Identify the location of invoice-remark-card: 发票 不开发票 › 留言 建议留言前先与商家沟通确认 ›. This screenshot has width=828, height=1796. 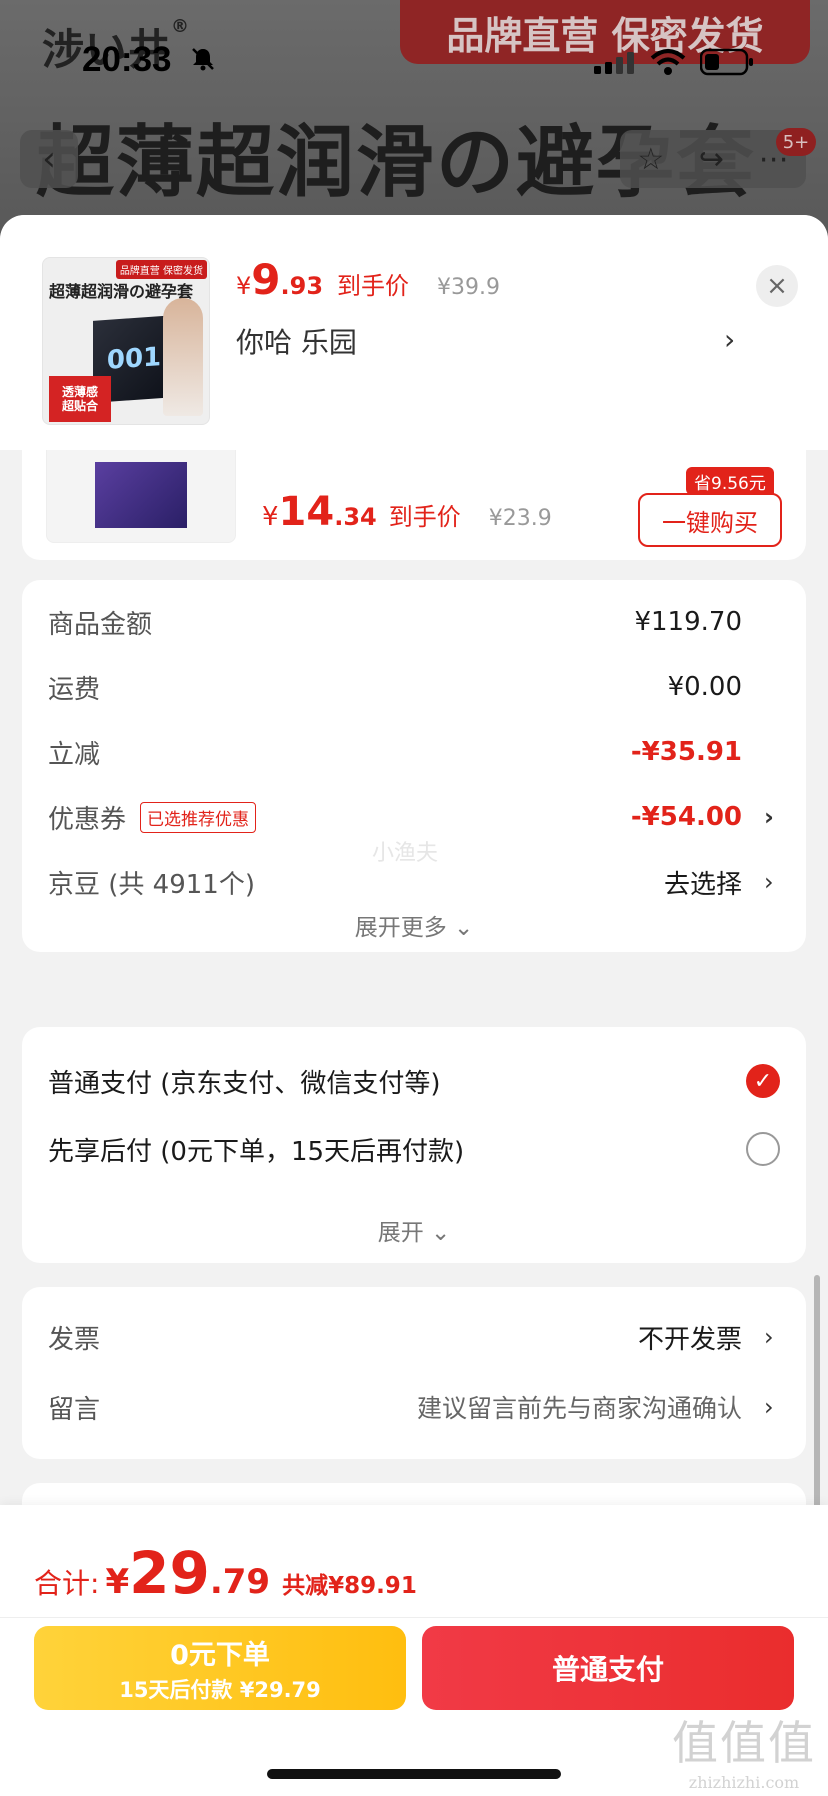
(414, 1373).